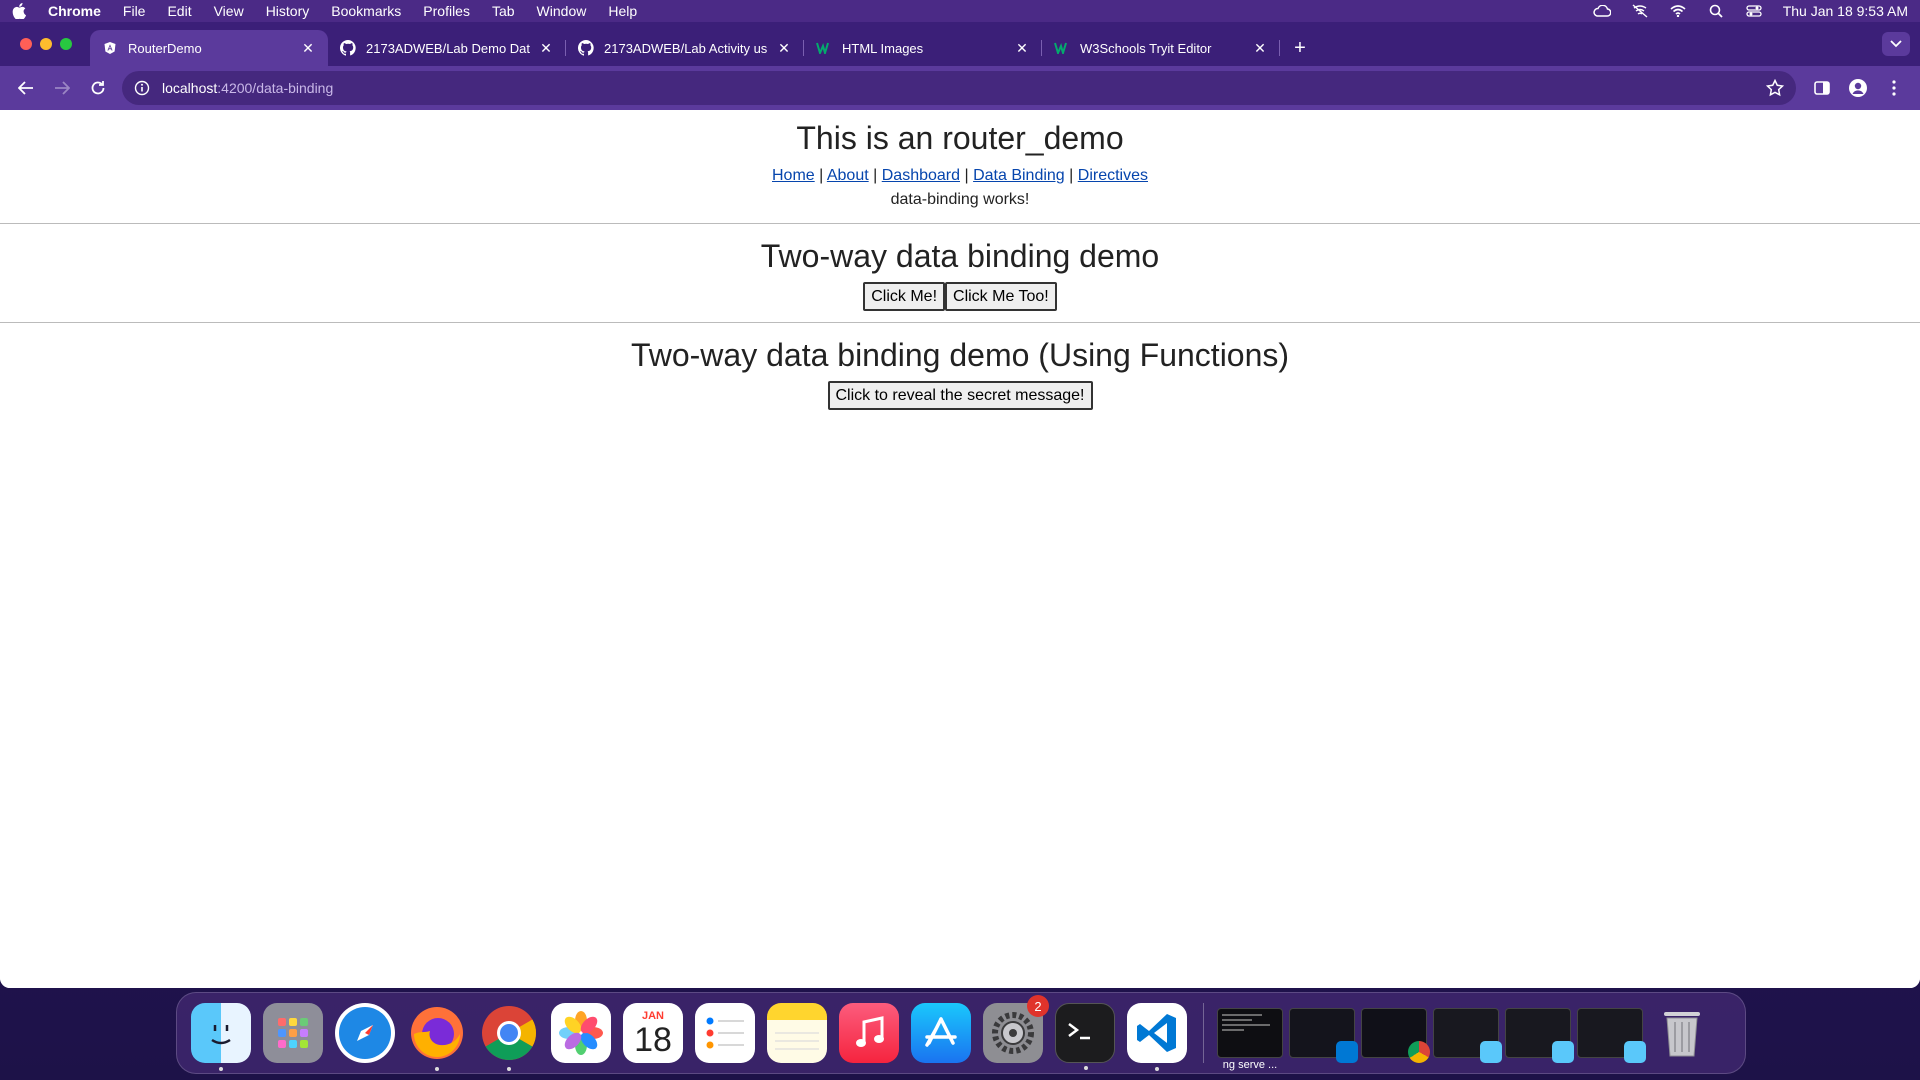  What do you see at coordinates (793, 175) in the screenshot?
I see `nav-link-home: Home` at bounding box center [793, 175].